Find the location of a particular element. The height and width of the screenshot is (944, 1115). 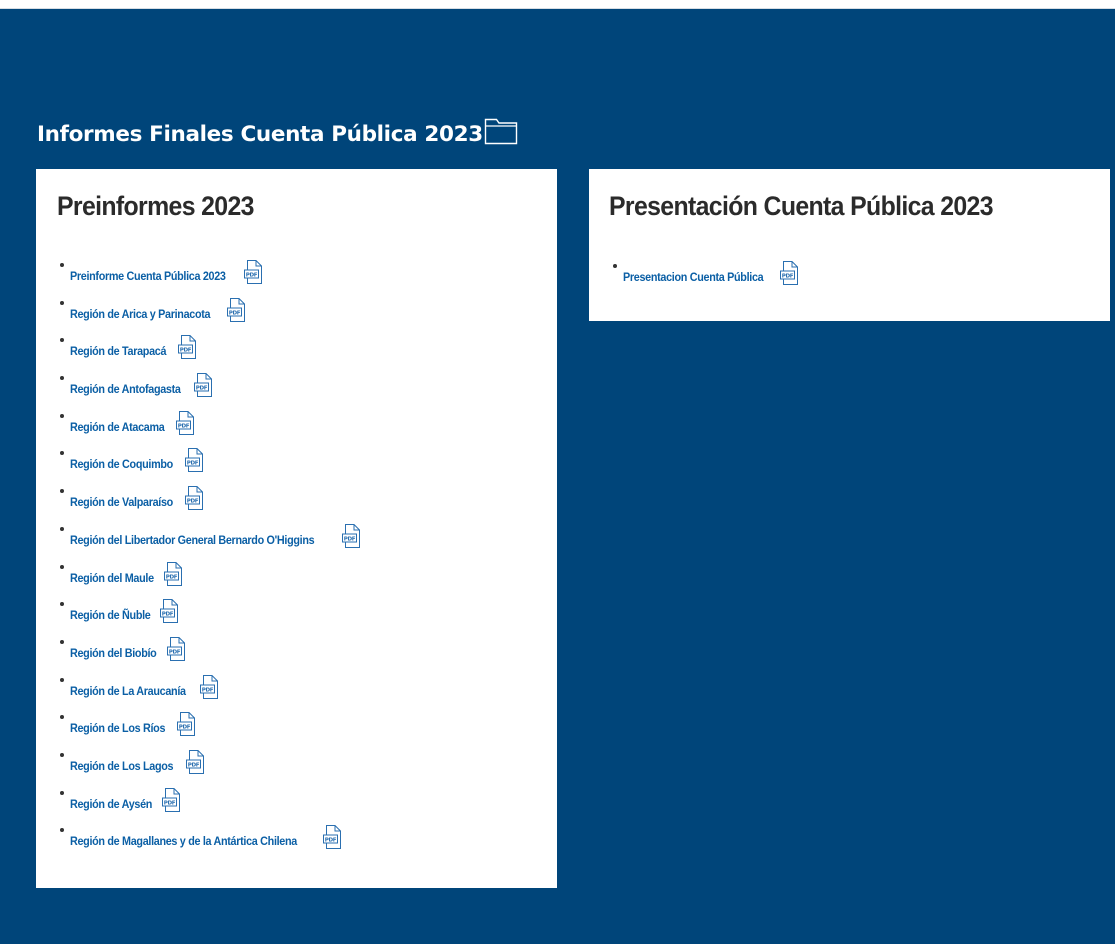

link-preinforme-cuenta-publica-2023: Preinforme Cuenta Pública 2023 PDF is located at coordinates (167, 271).